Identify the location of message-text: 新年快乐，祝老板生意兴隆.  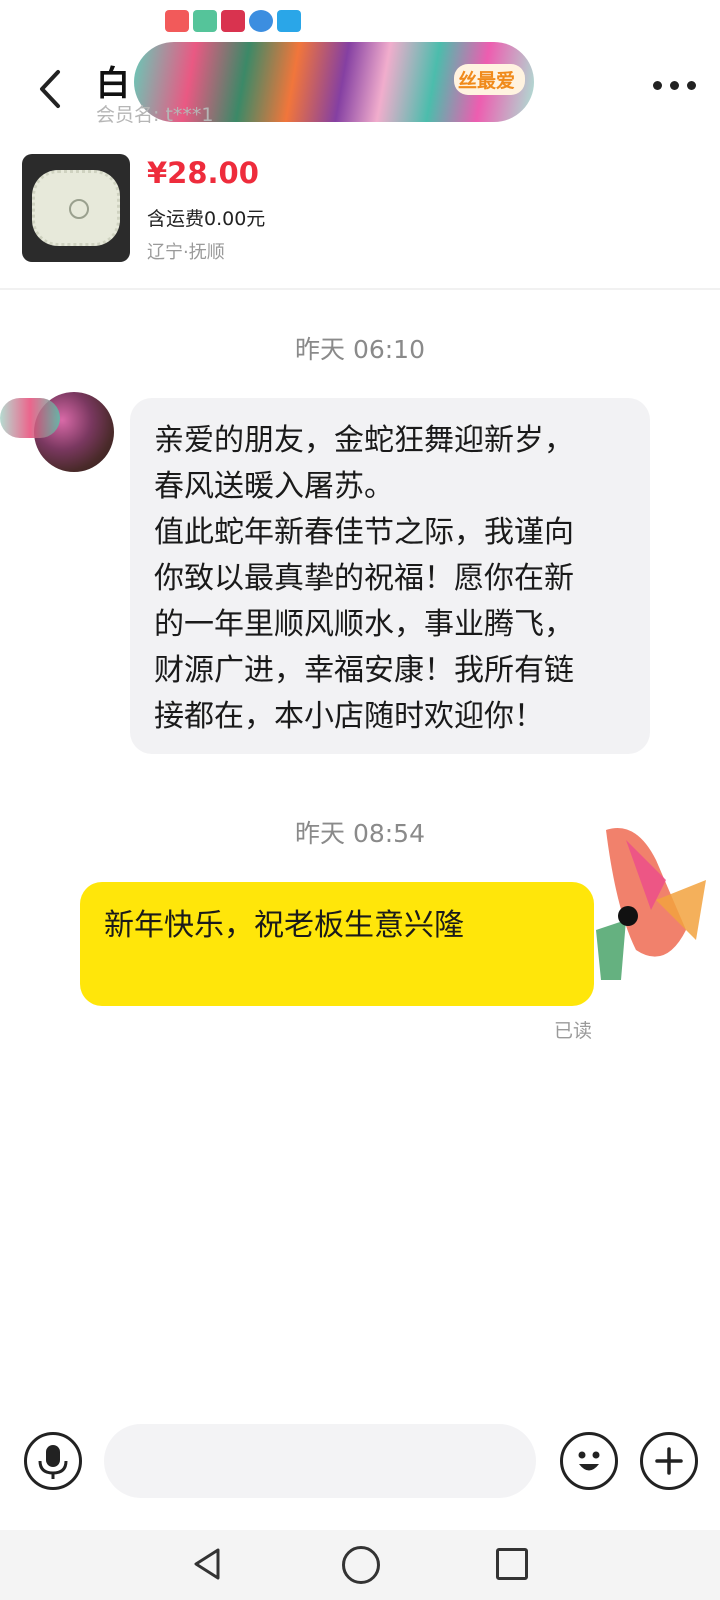
(284, 925).